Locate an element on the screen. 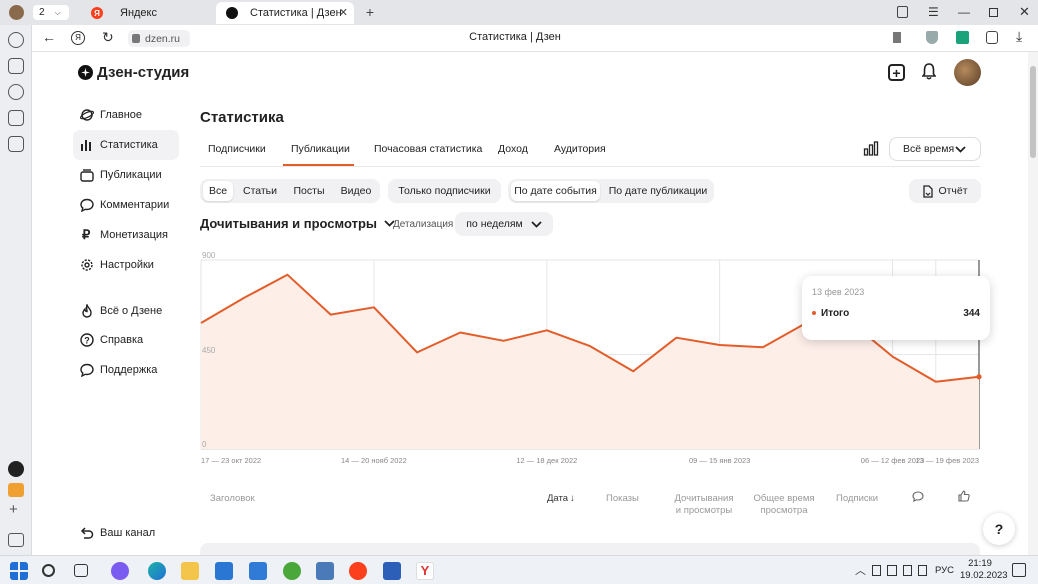  filter-videos: Видео is located at coordinates (356, 191).